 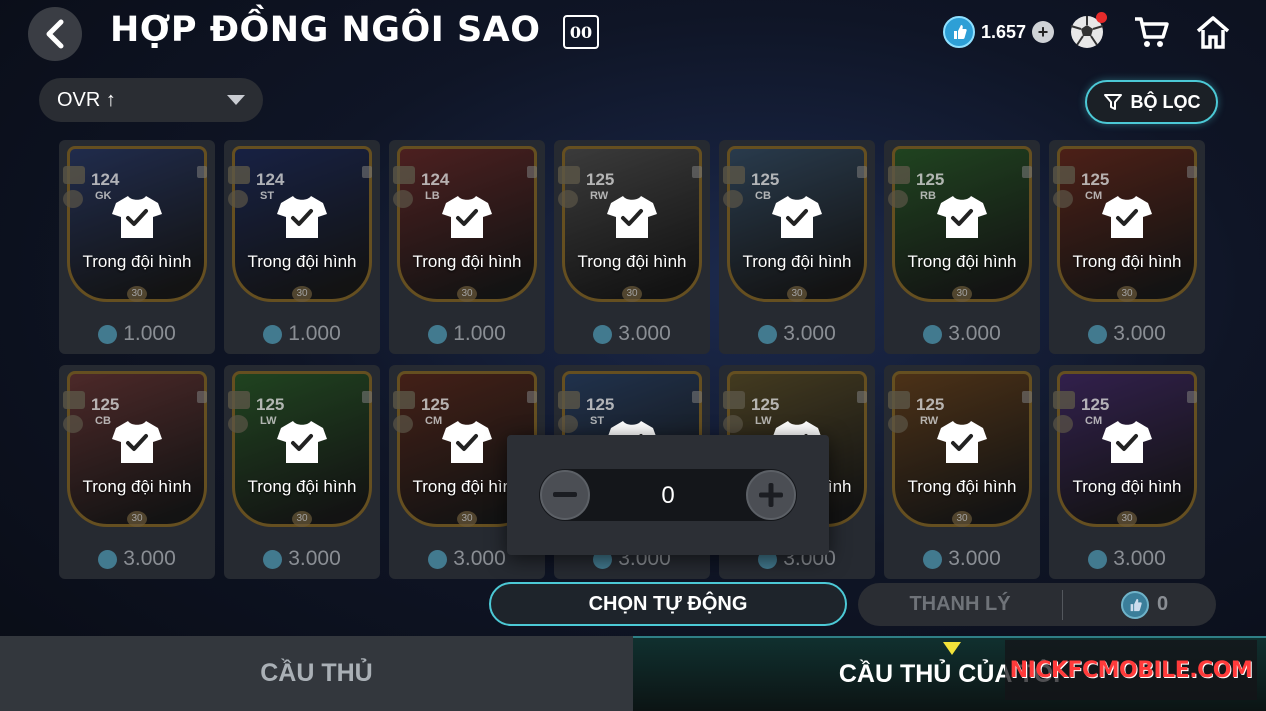 I want to click on player-card: 124 GK 30 Trong đội hình 1.000, so click(x=137, y=247).